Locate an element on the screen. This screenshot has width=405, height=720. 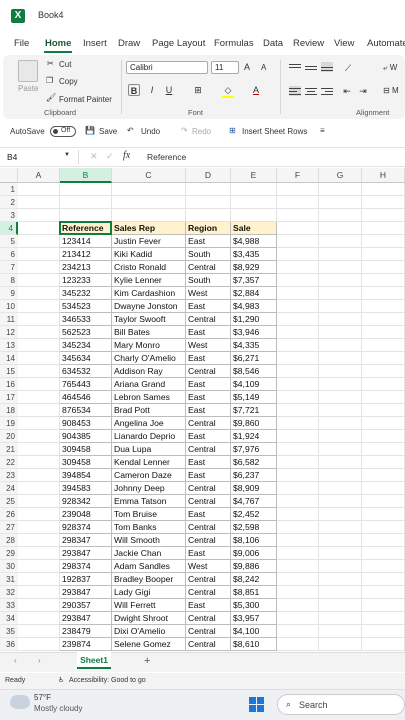
table-cell: Addison Ray is located at coordinates (149, 371).